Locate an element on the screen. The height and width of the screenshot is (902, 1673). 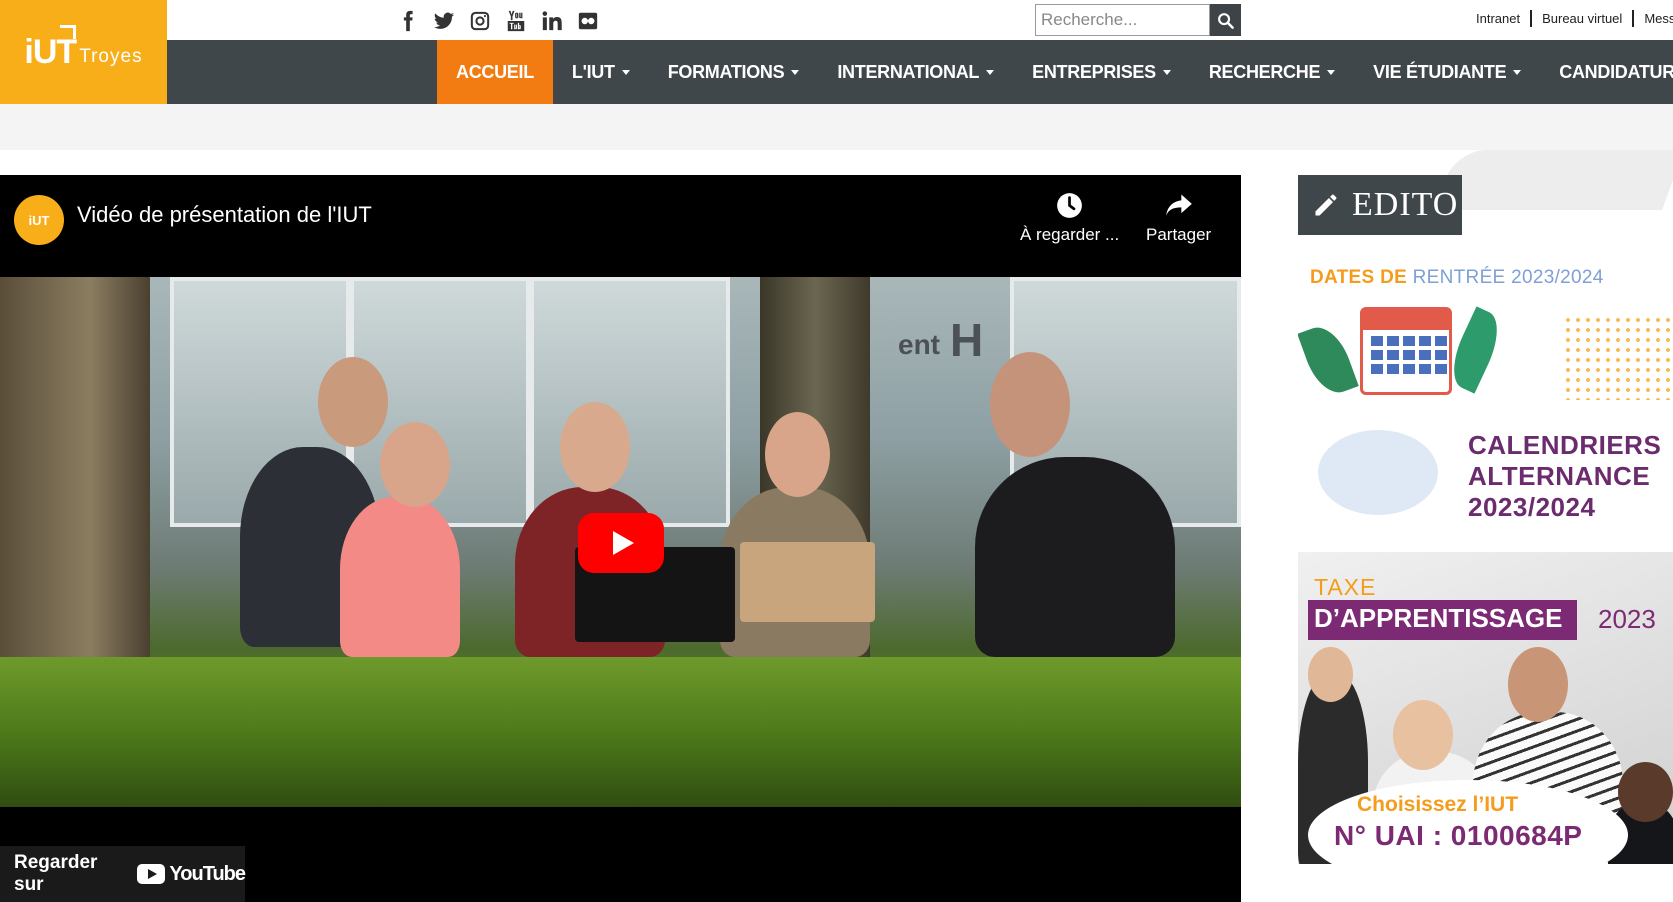
taxe-label: TAXE is located at coordinates (1345, 587).